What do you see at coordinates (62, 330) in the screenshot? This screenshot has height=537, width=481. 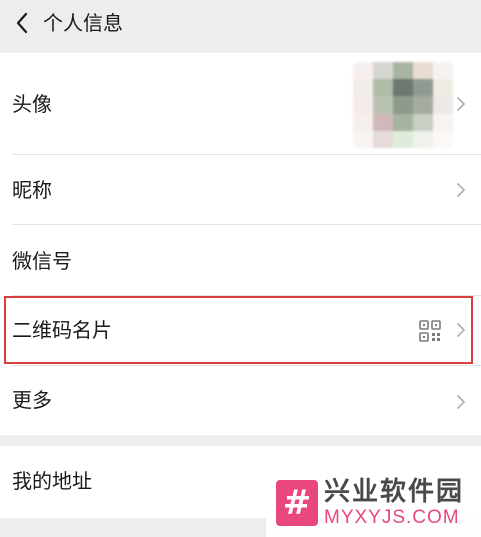 I see `qr-card-row-label: 二维码名片` at bounding box center [62, 330].